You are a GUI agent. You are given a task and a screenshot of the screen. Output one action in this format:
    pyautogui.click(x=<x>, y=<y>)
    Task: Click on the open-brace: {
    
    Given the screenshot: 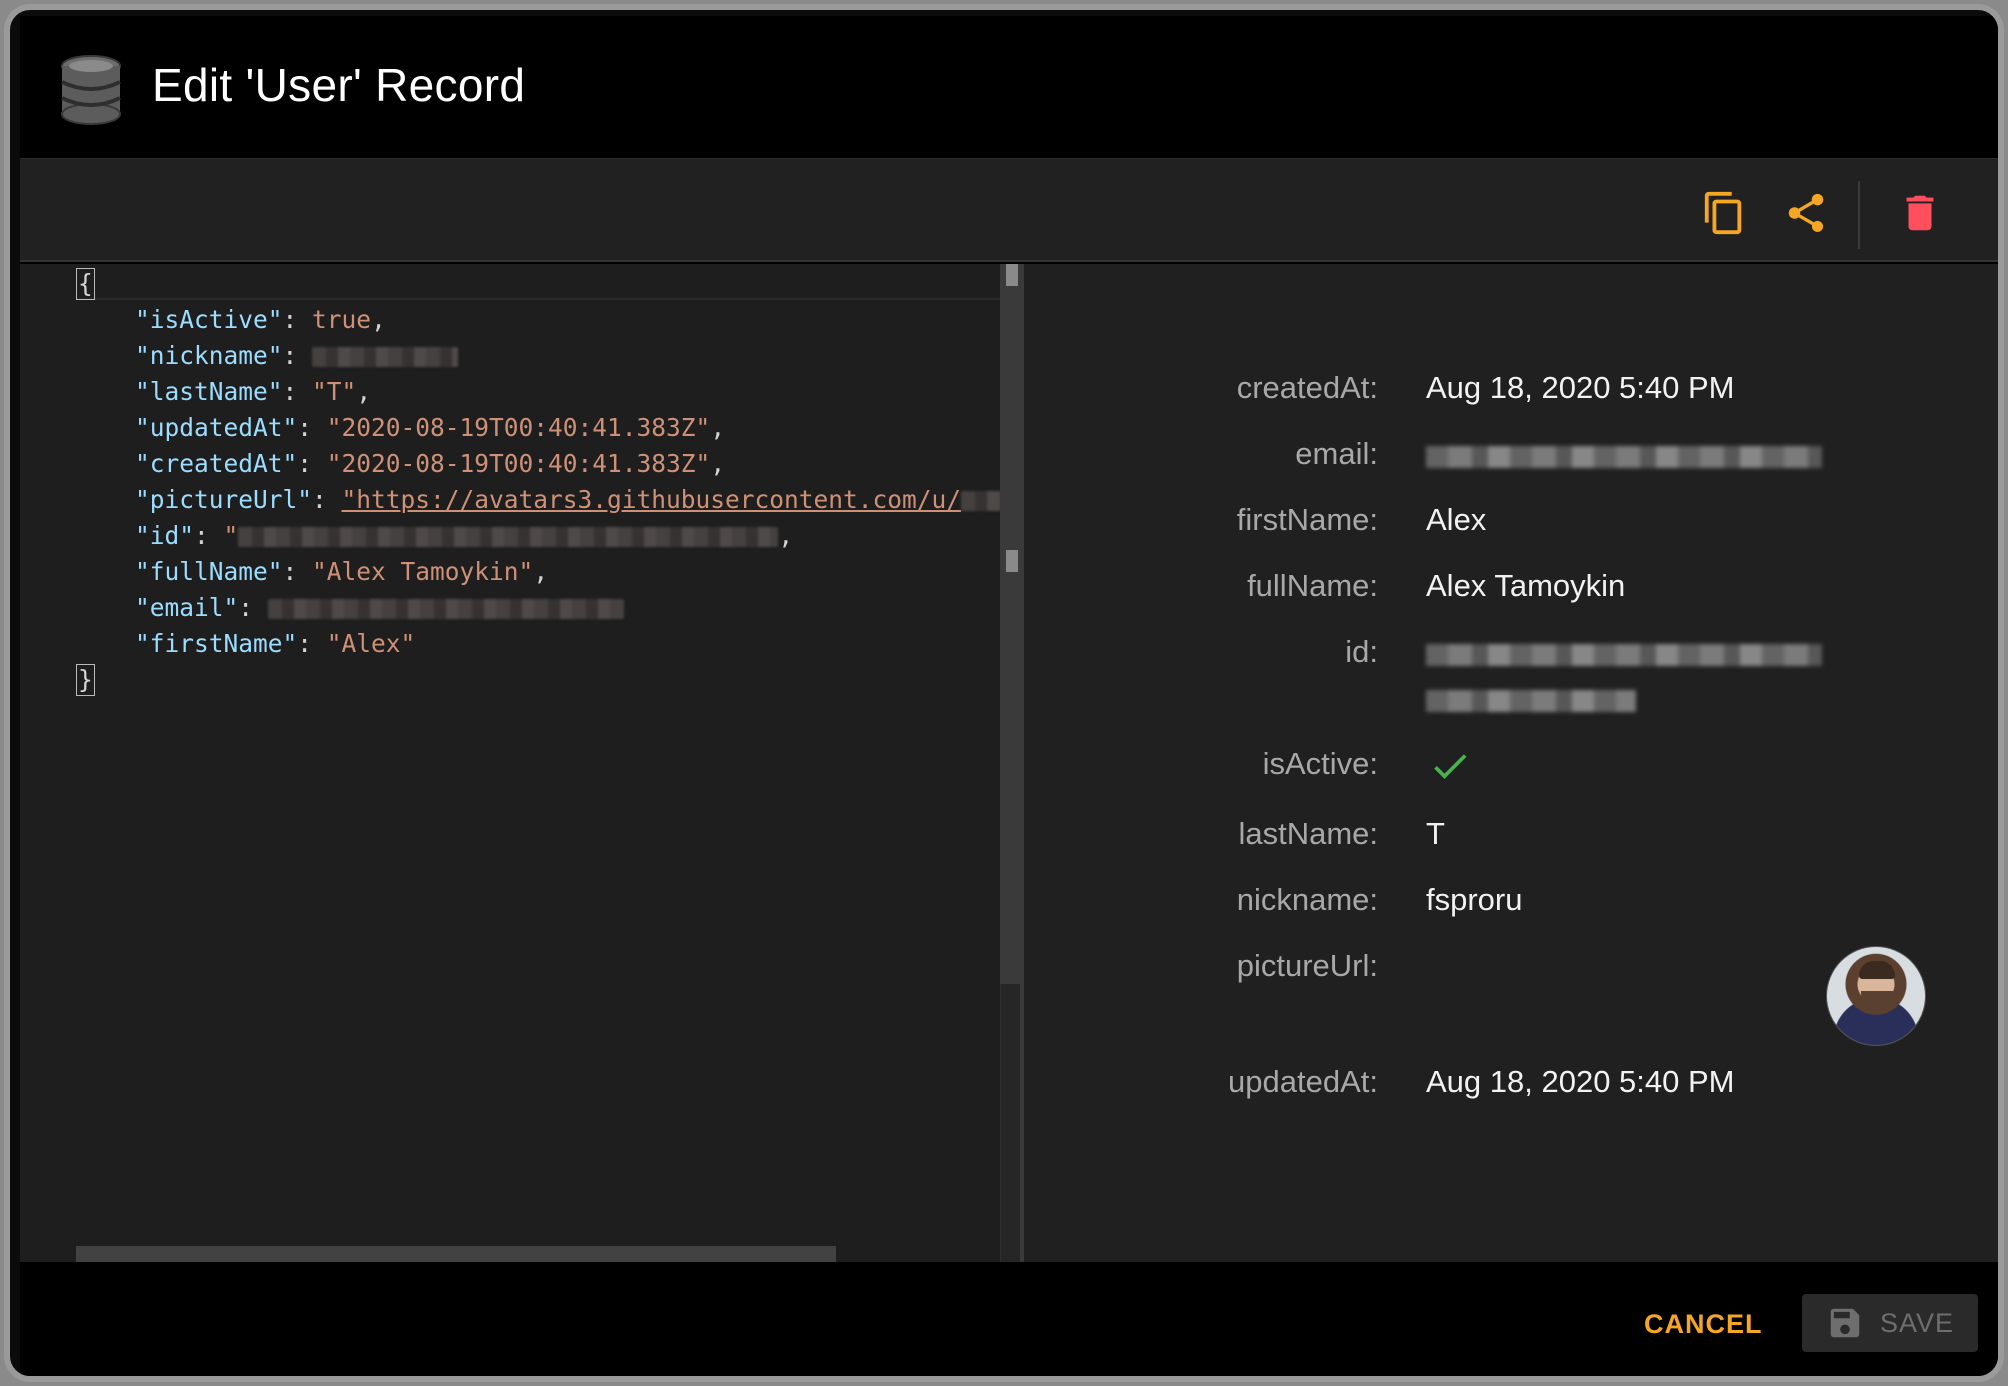 What is the action you would take?
    pyautogui.click(x=85, y=284)
    